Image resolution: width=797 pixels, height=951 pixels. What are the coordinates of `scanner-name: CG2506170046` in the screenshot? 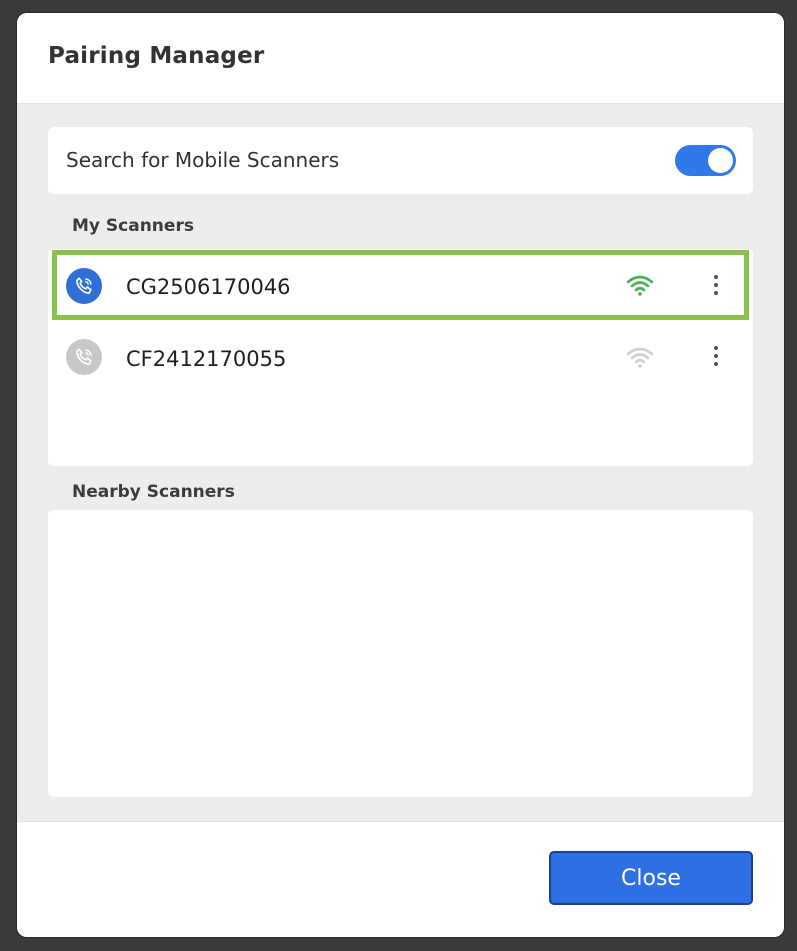 It's located at (208, 287).